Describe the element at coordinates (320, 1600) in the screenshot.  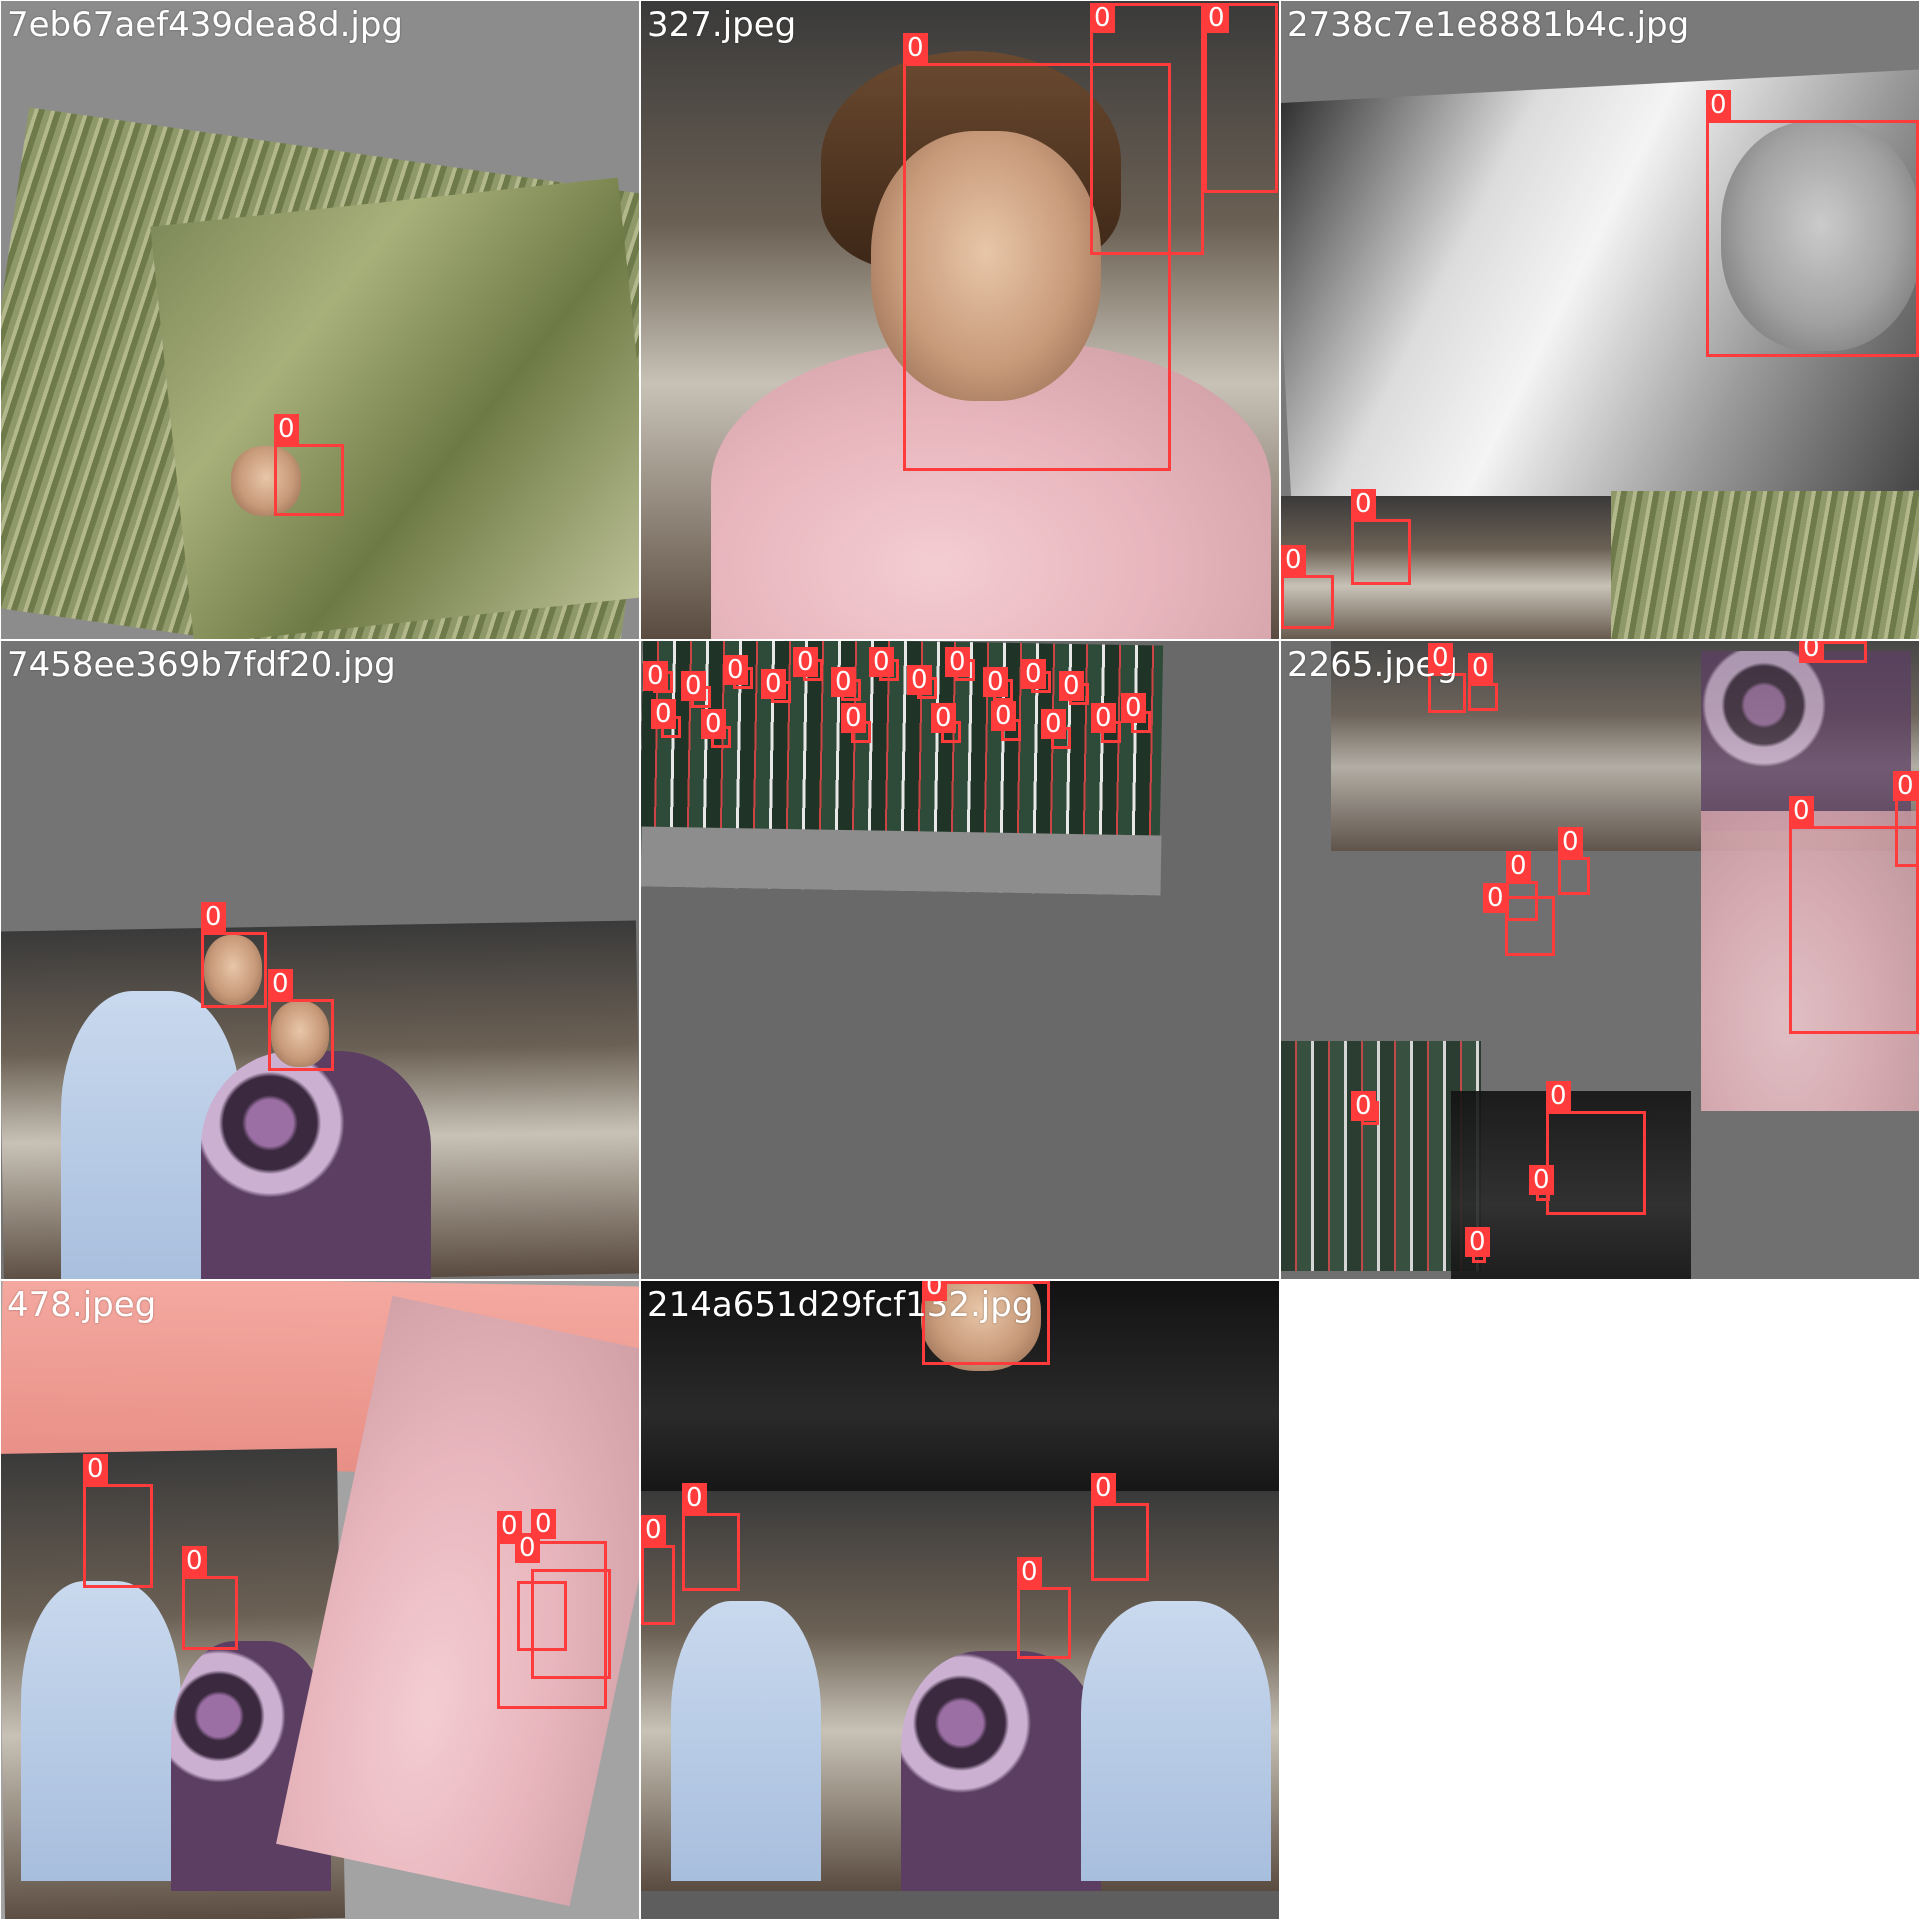
I see `tile-478: 478.jpeg 0 0 0 0 0` at that location.